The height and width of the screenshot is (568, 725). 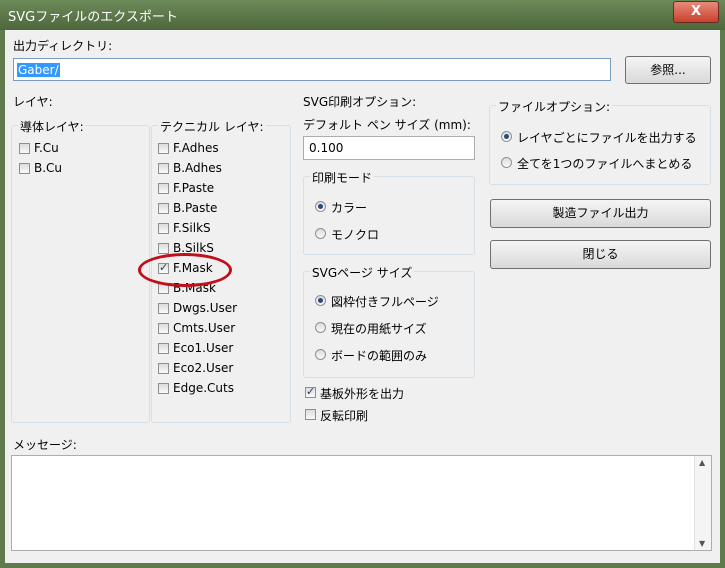 I want to click on layer-name: Cmts.User, so click(x=204, y=328).